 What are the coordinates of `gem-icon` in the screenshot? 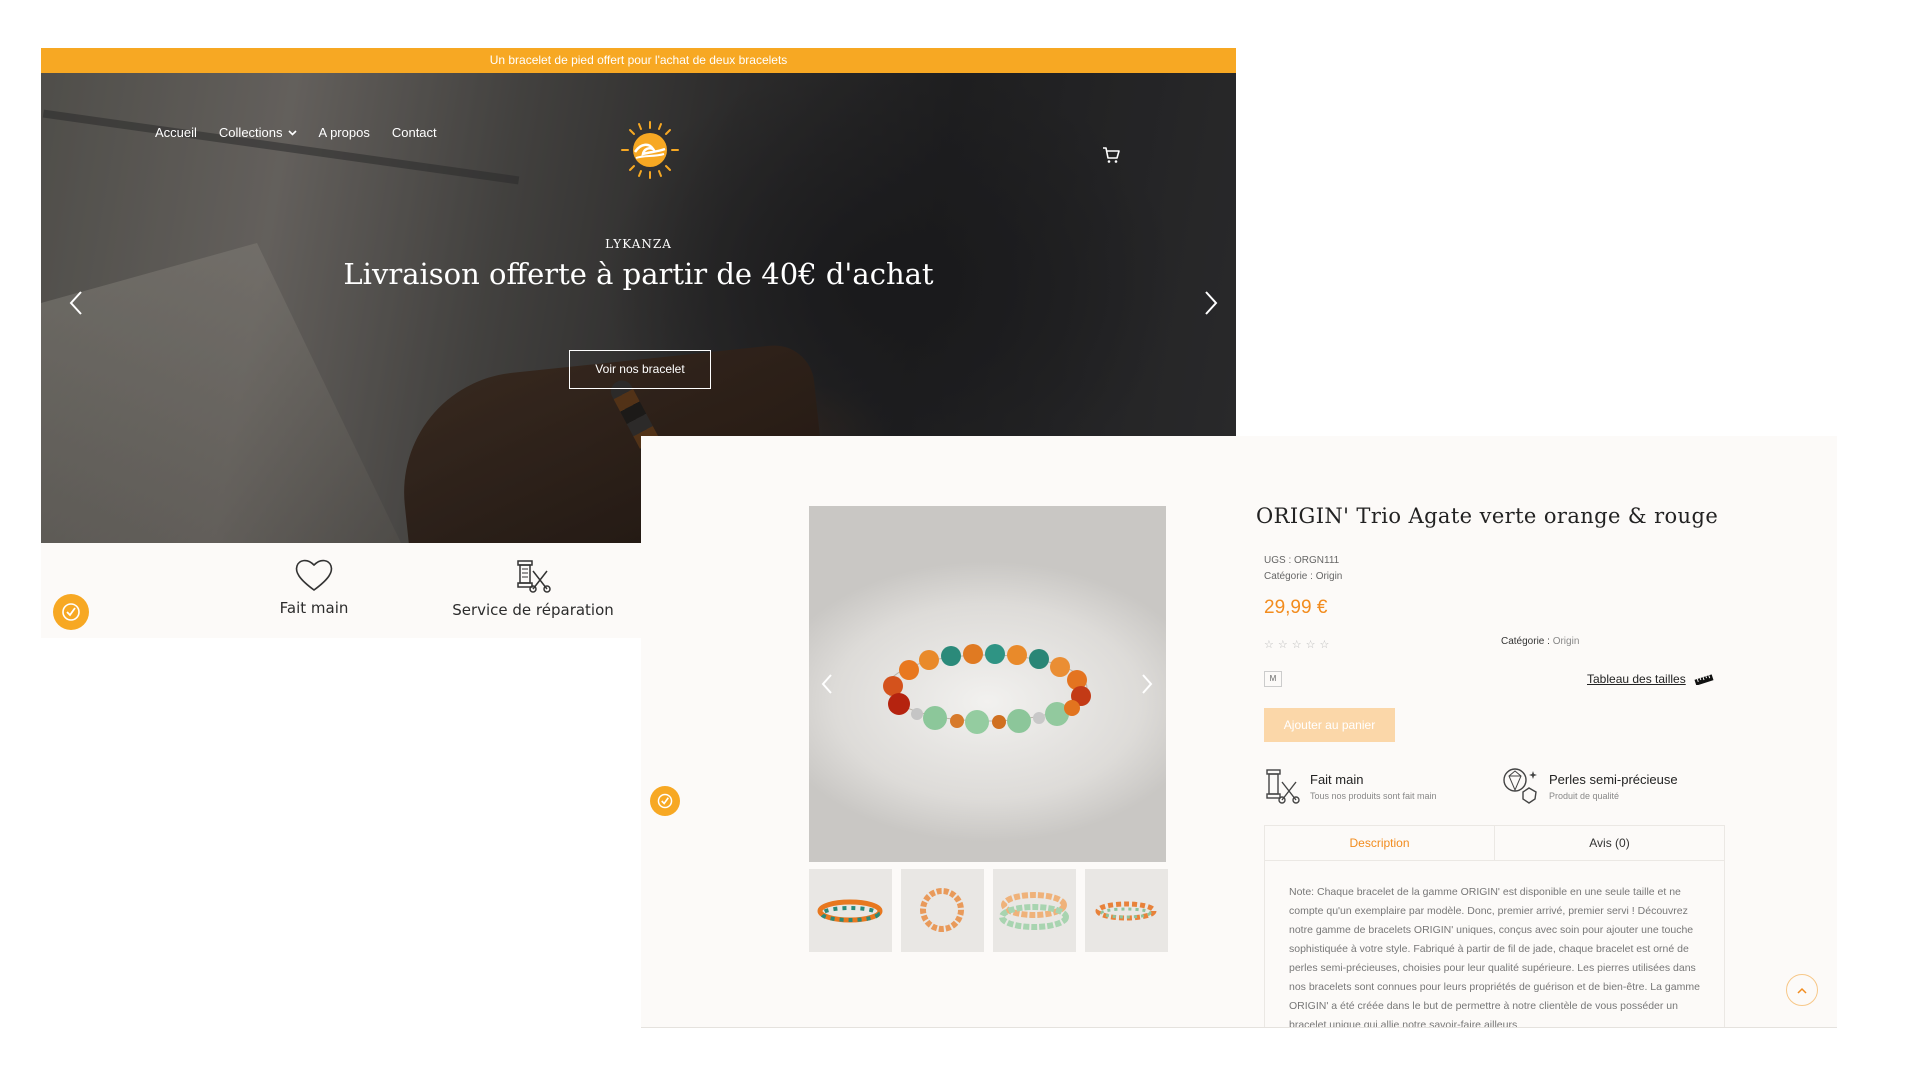 It's located at (1520, 786).